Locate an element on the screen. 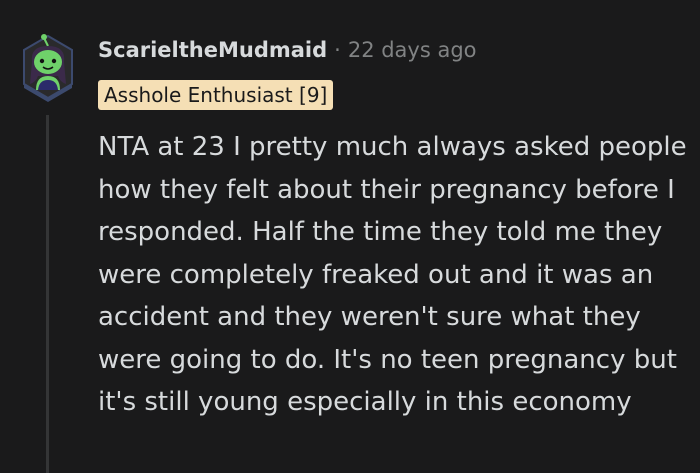 This screenshot has width=700, height=473. snoo-avatar-icon is located at coordinates (48, 68).